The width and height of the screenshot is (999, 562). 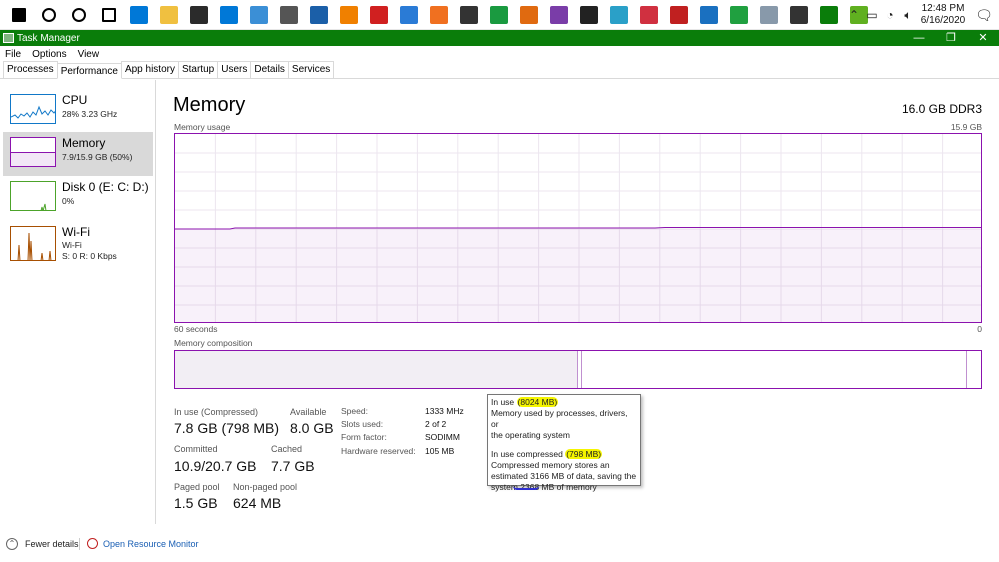 I want to click on open-resource-monitor-link: Open Resource Monitor, so click(x=151, y=544).